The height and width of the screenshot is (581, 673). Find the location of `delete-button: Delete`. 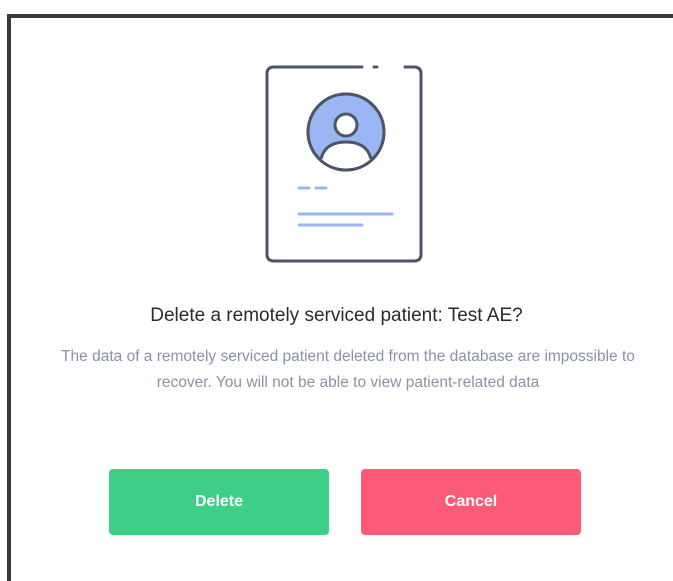

delete-button: Delete is located at coordinates (219, 502).